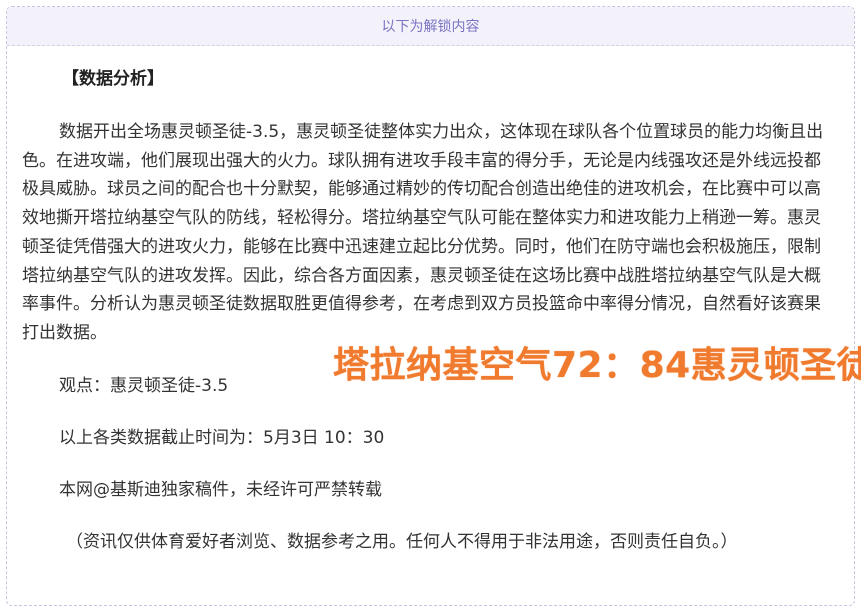  Describe the element at coordinates (220, 489) in the screenshot. I see `copyright-notice: 本网@基斯迪独家稿件，未经许可严禁转载` at that location.